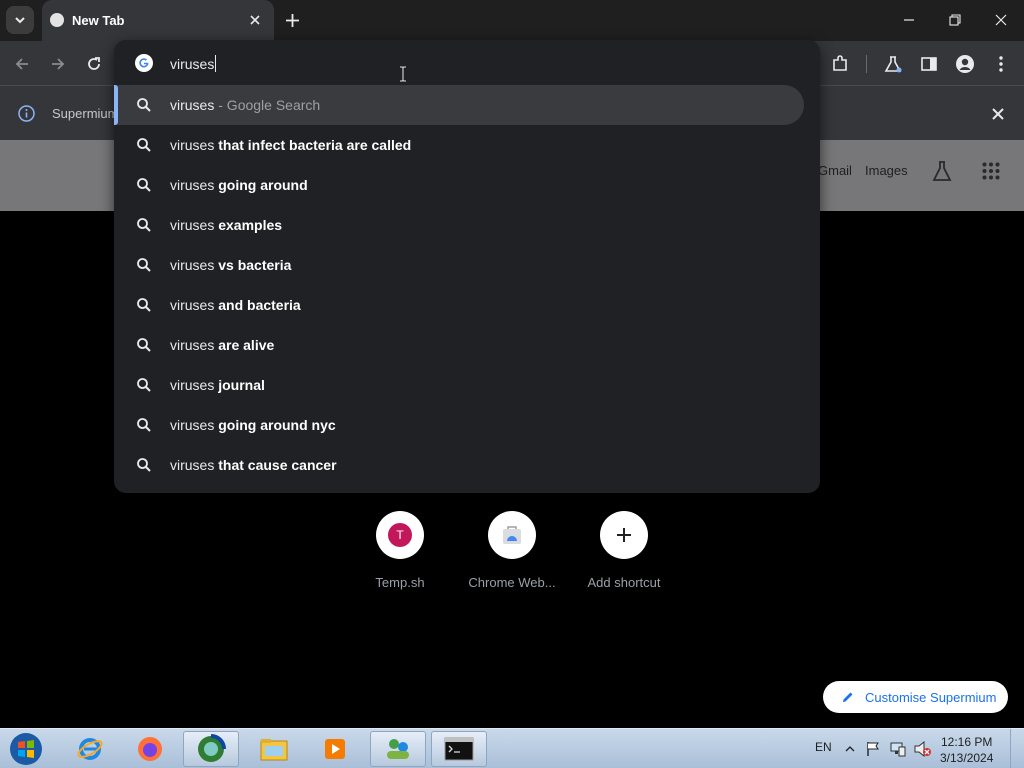 The image size is (1024, 768). What do you see at coordinates (886, 170) in the screenshot?
I see `images-link: Images` at bounding box center [886, 170].